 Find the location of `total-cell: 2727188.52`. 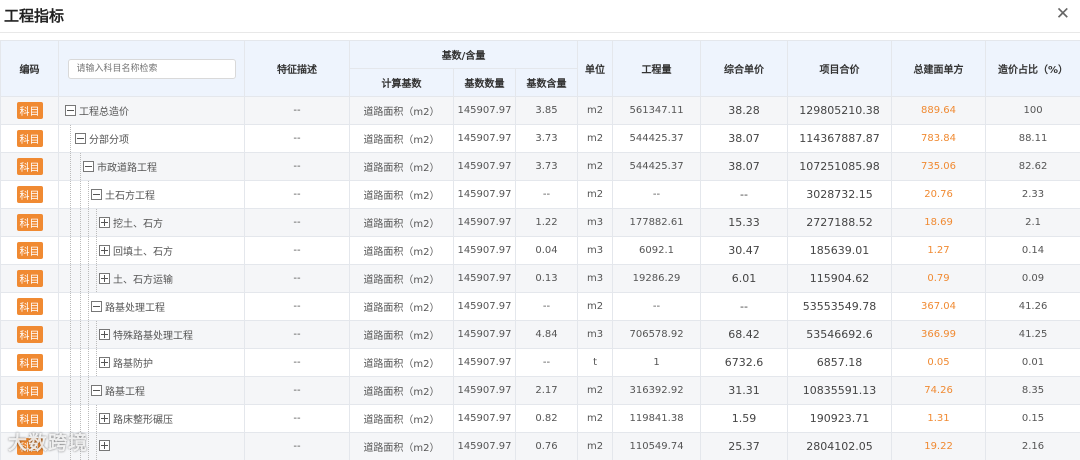

total-cell: 2727188.52 is located at coordinates (840, 222).